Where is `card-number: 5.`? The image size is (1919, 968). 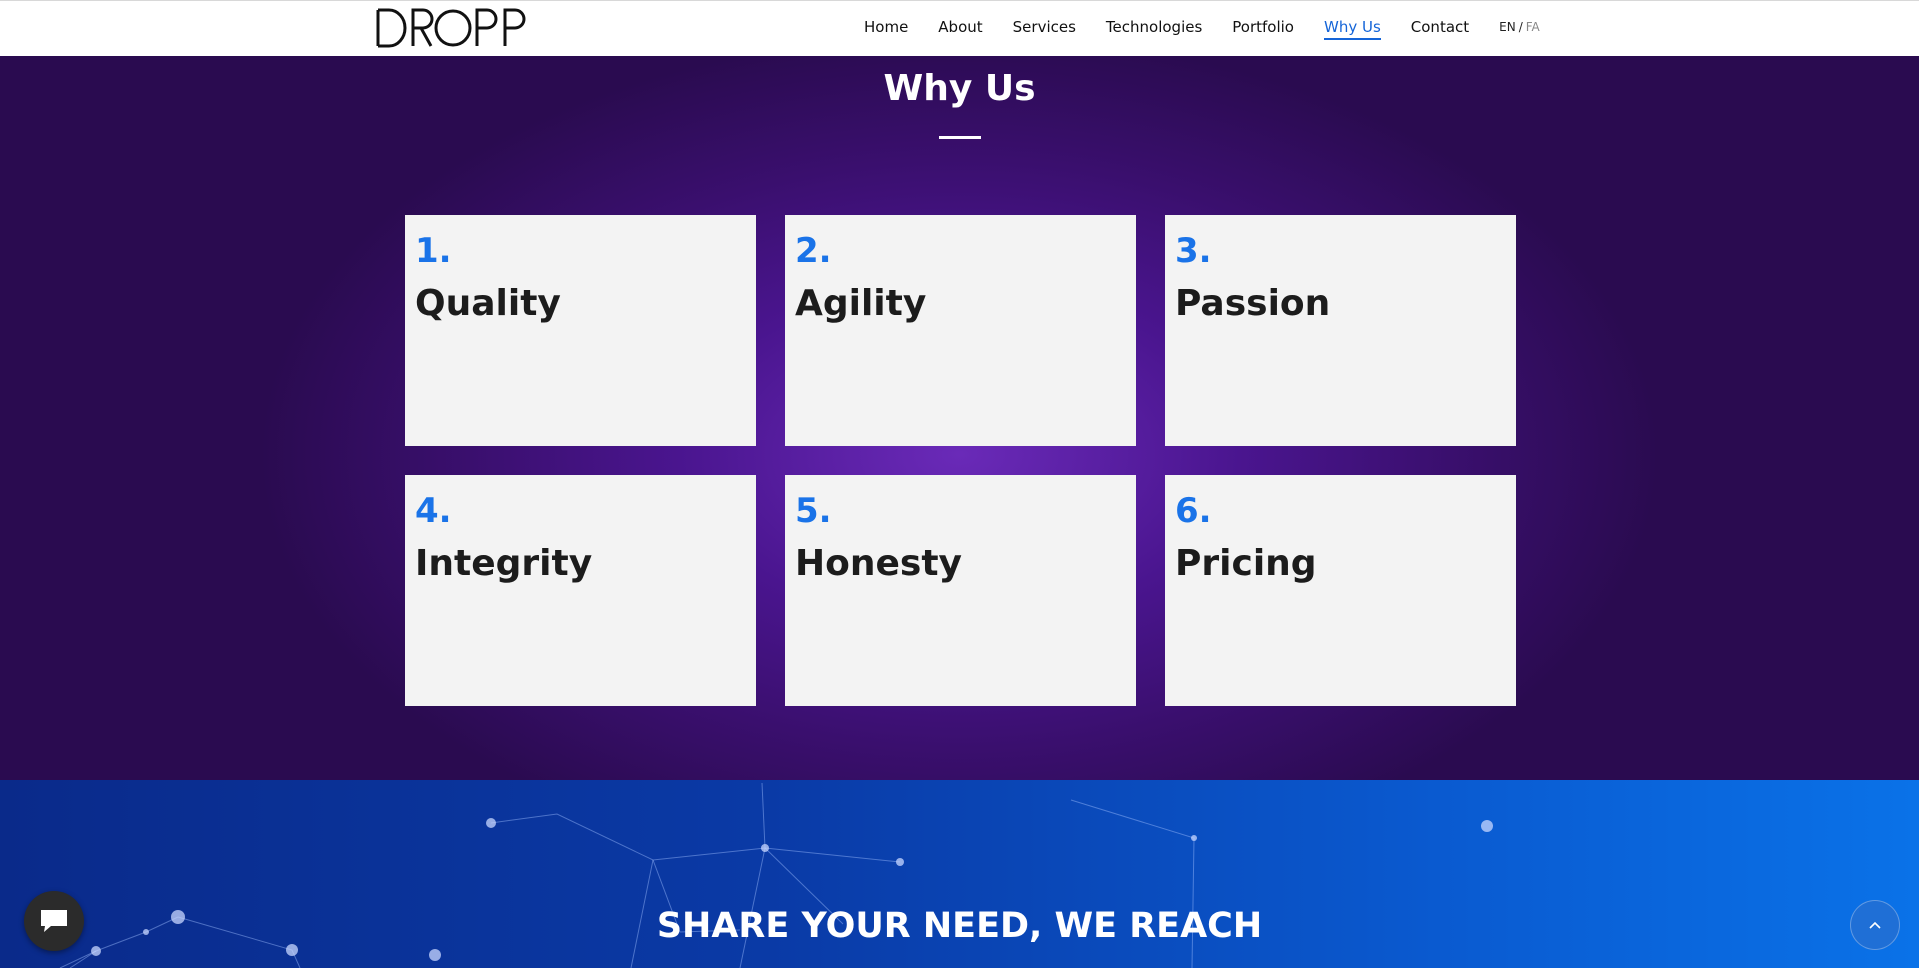 card-number: 5. is located at coordinates (813, 511).